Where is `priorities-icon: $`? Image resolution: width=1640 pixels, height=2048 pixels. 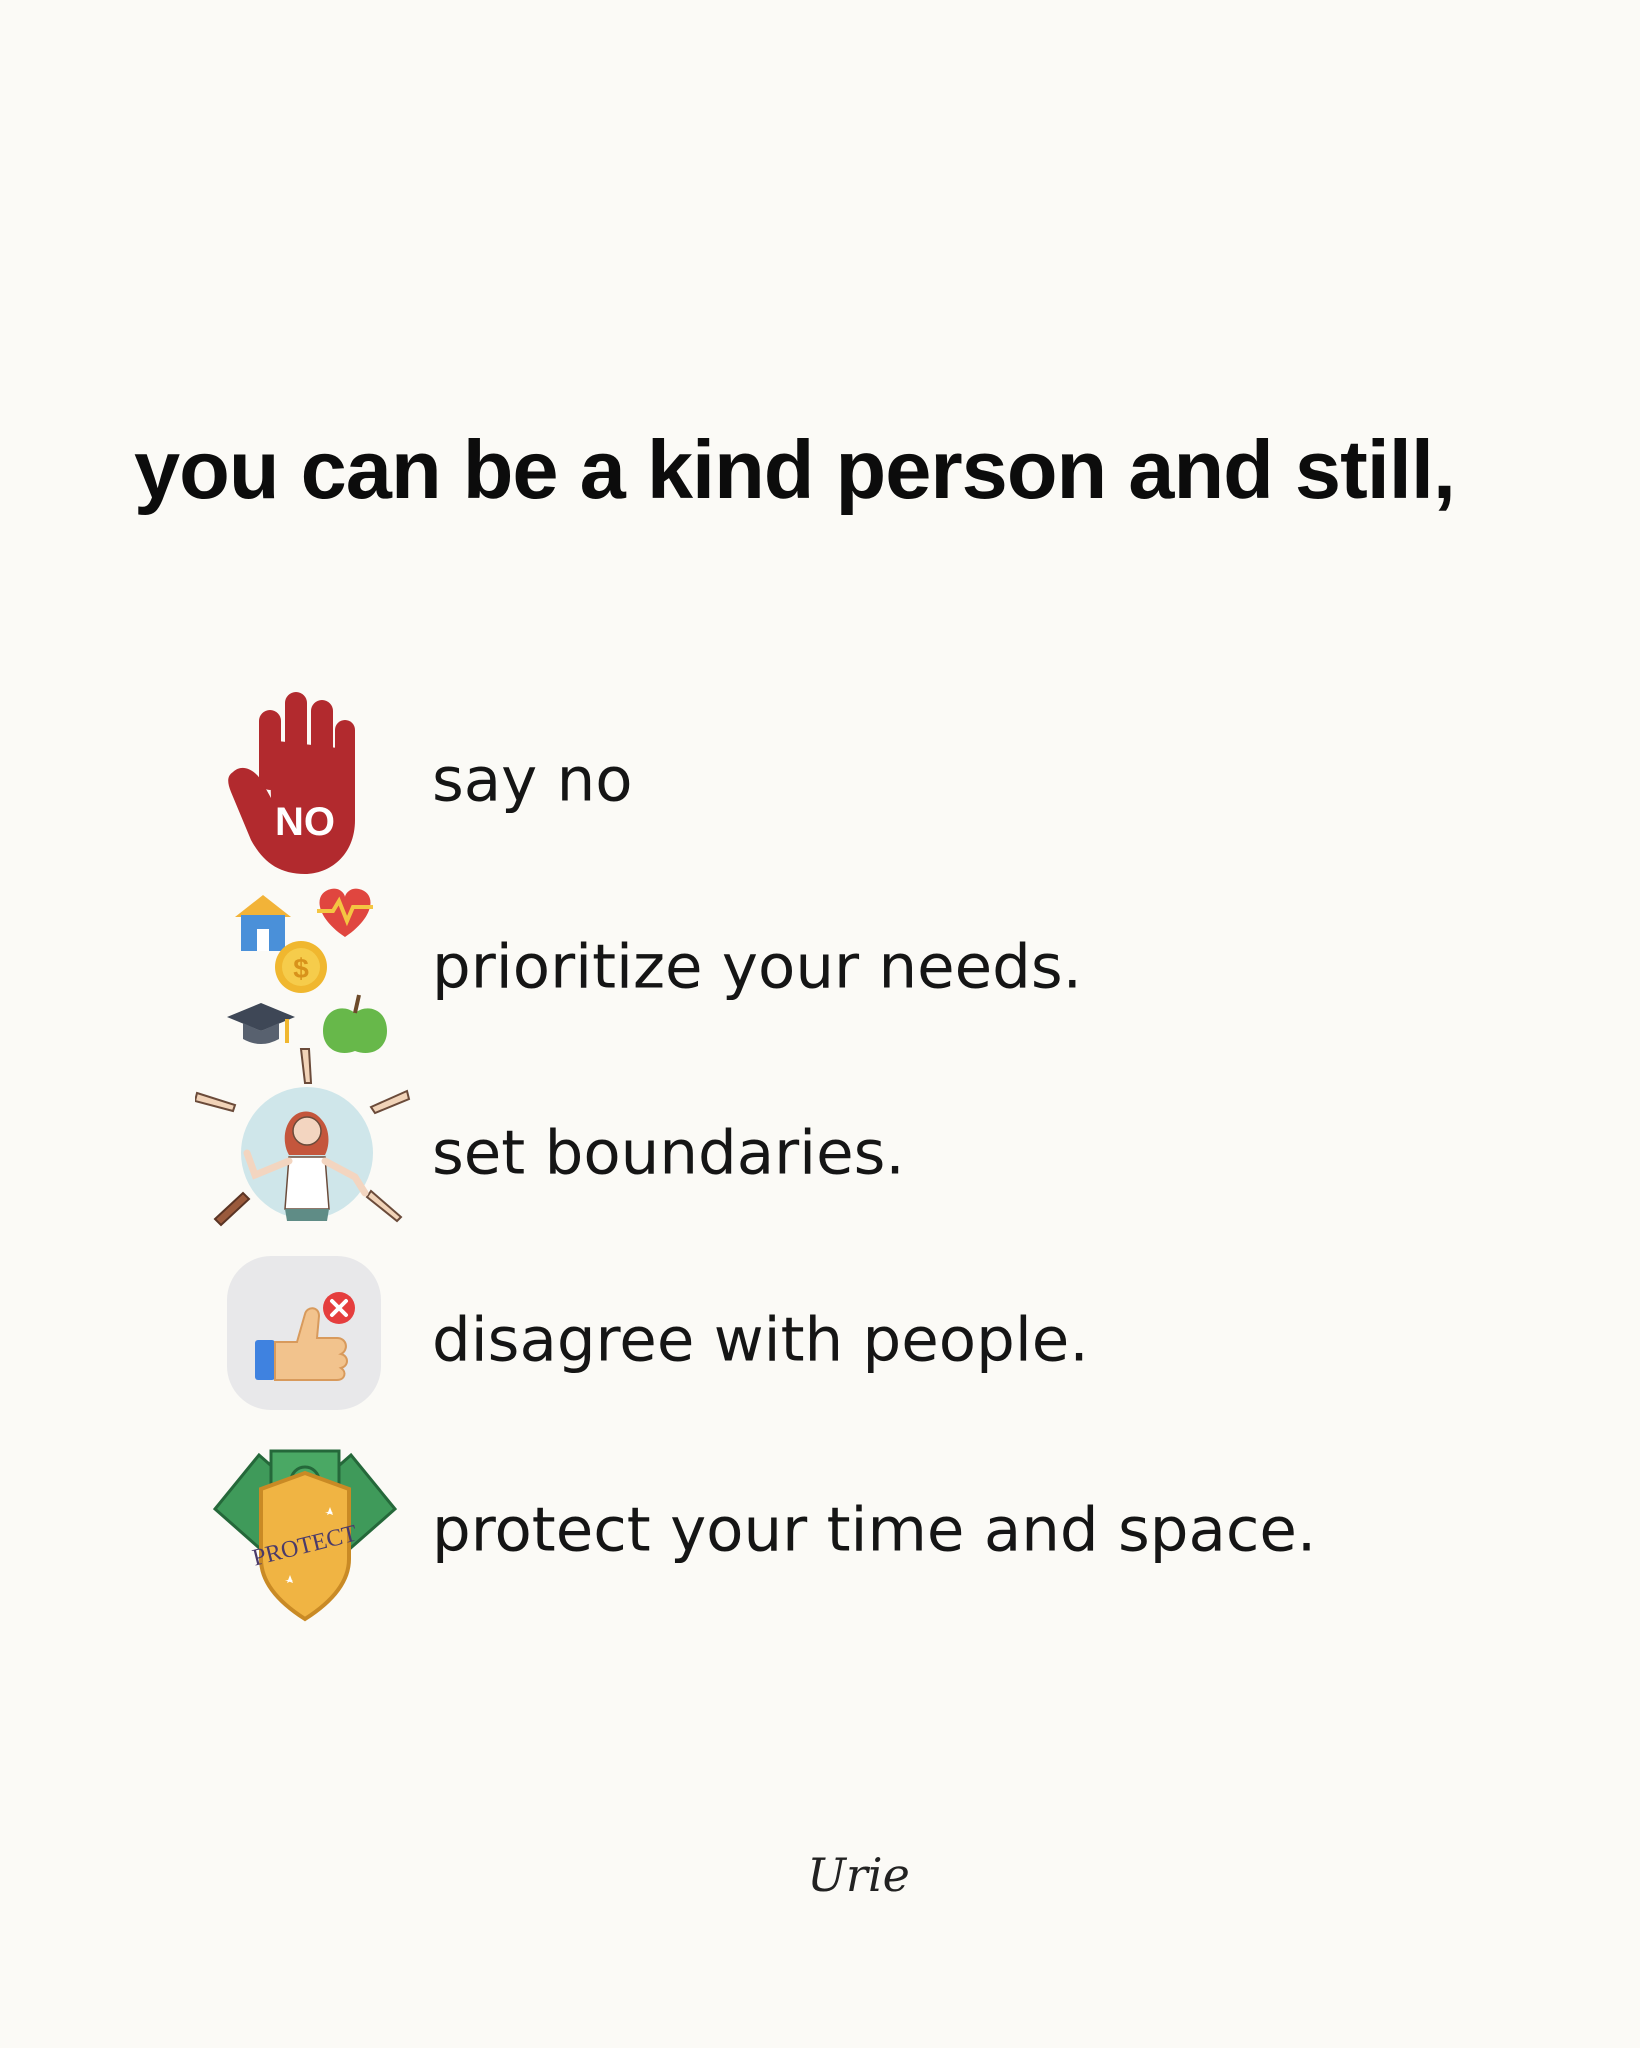
priorities-icon: $ is located at coordinates (305, 967).